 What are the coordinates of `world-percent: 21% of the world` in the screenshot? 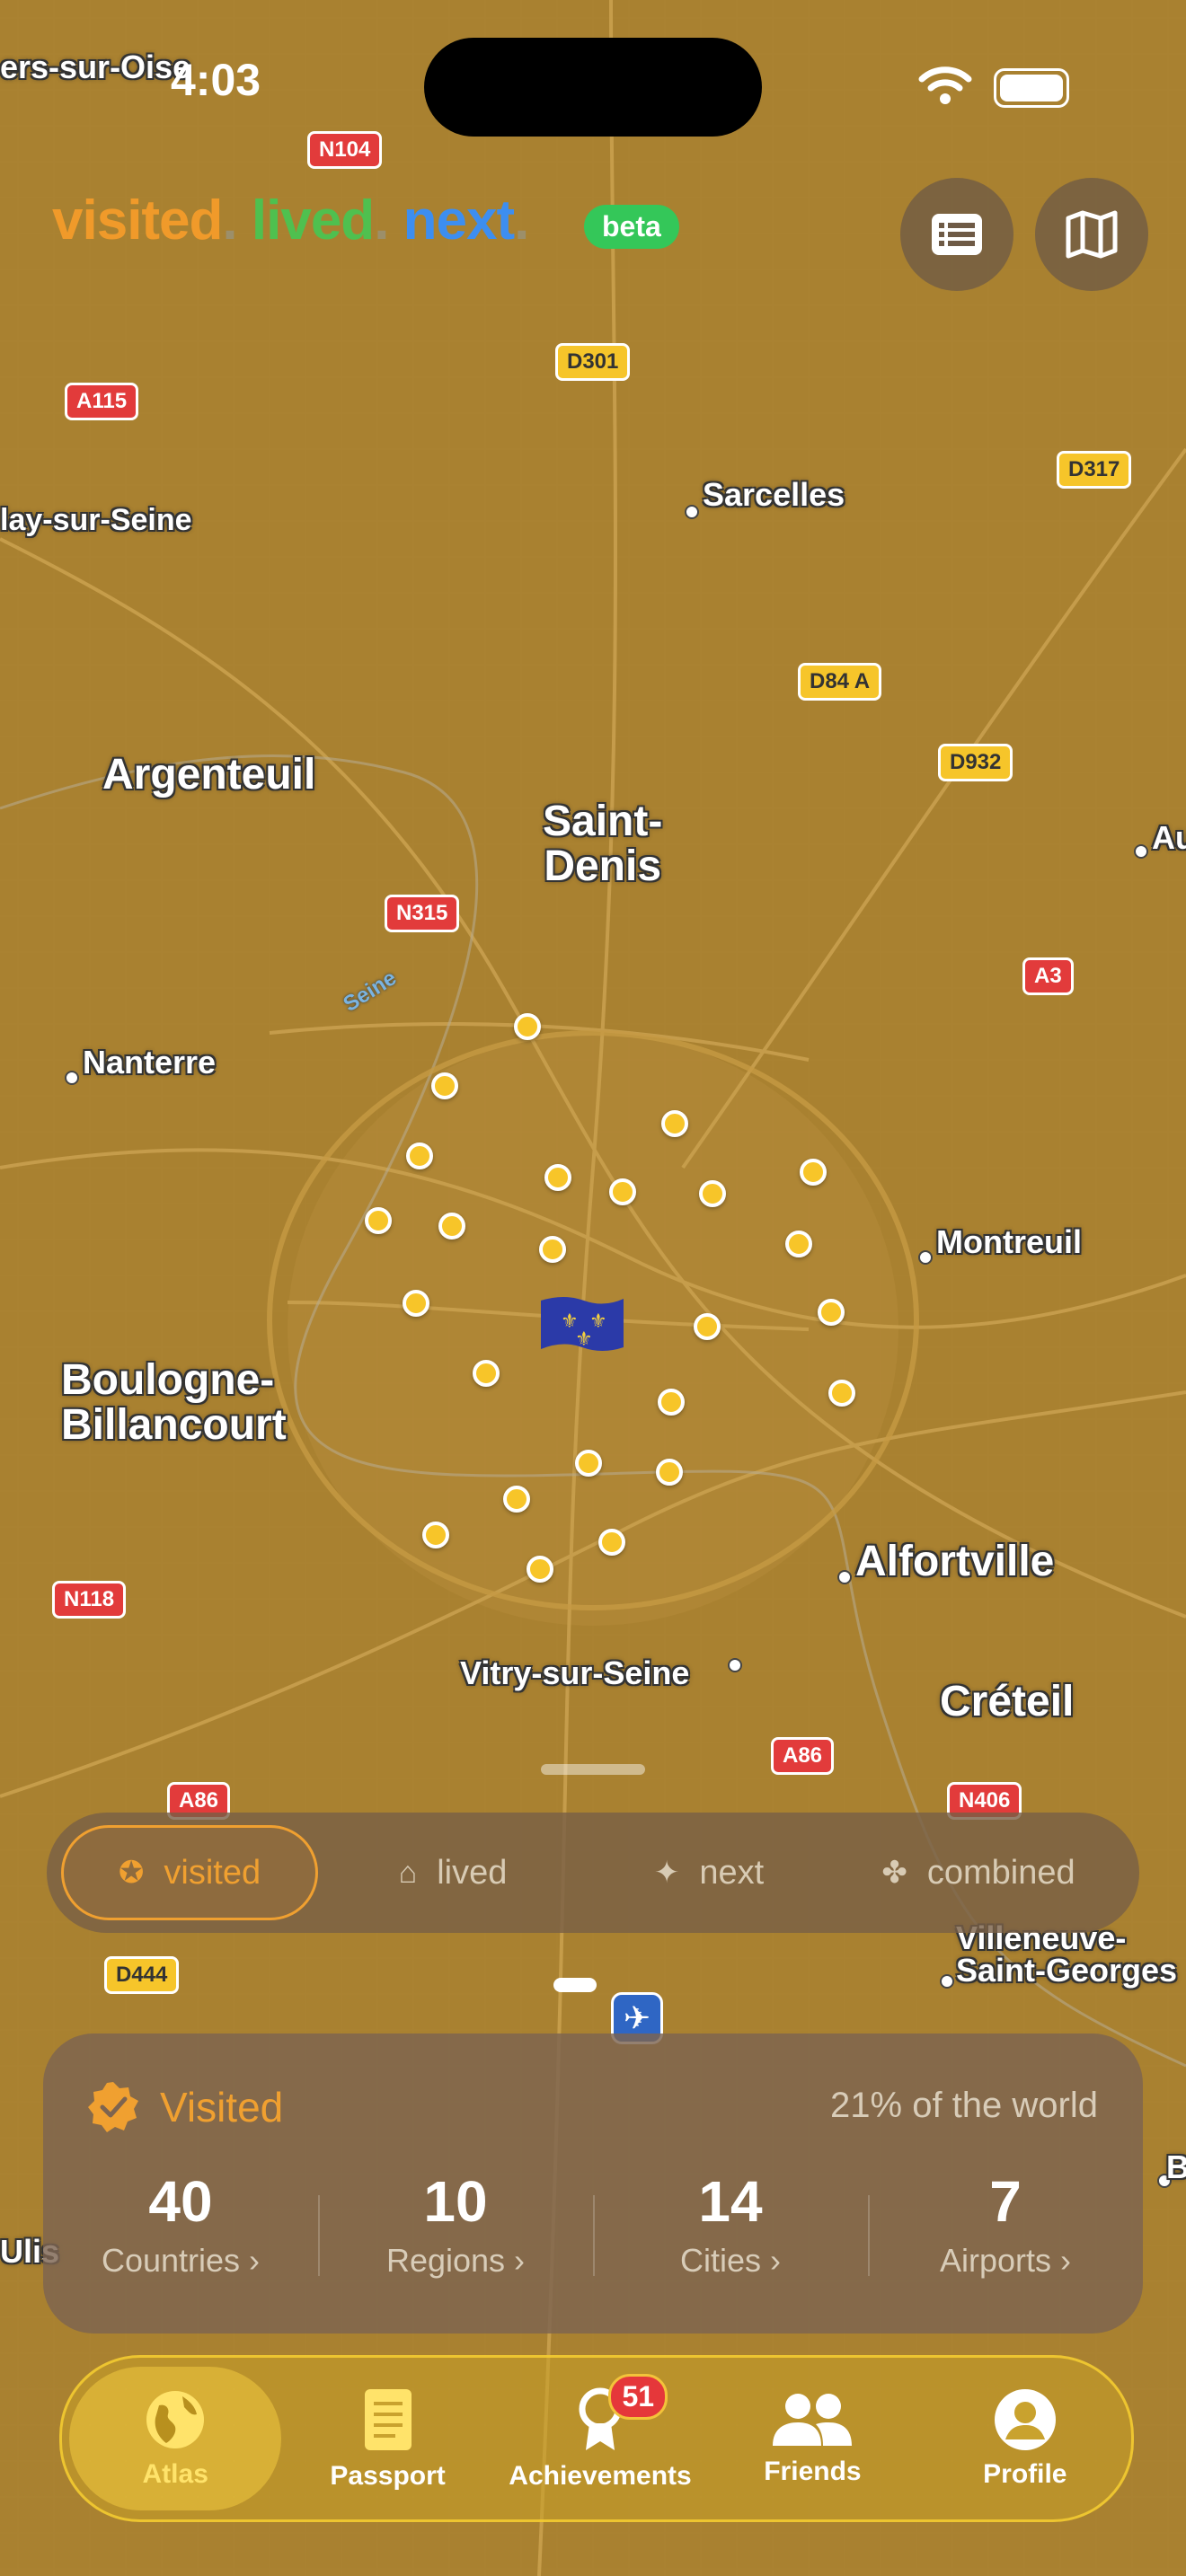 It's located at (964, 2105).